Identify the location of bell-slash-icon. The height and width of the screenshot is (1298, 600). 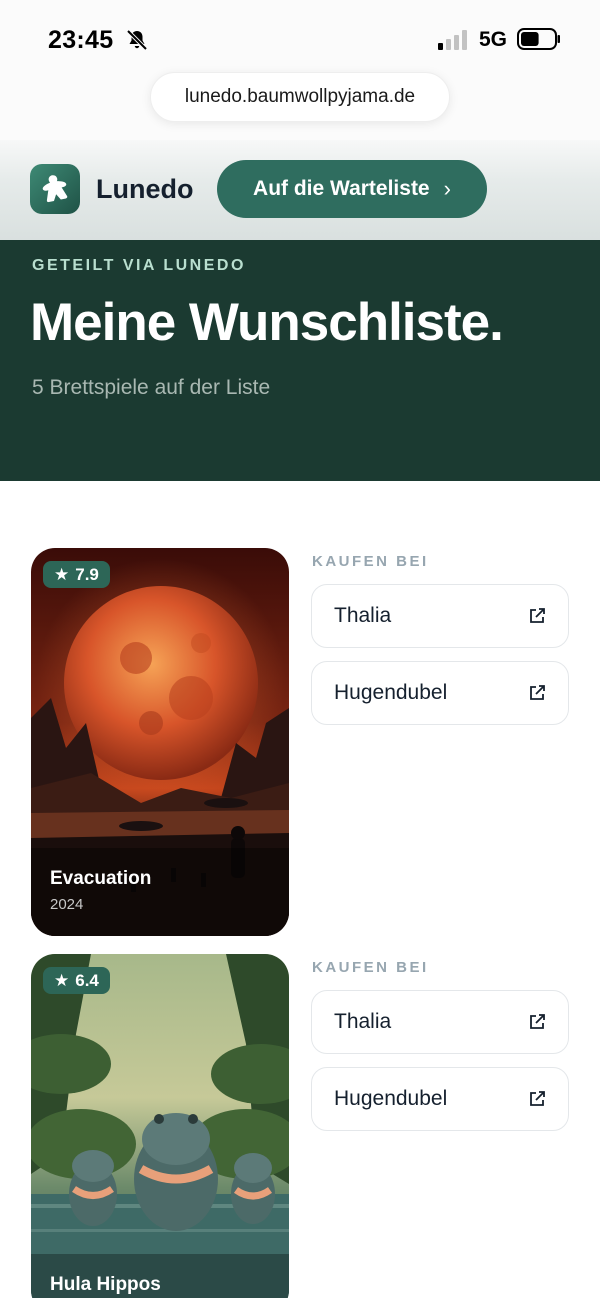
(137, 40).